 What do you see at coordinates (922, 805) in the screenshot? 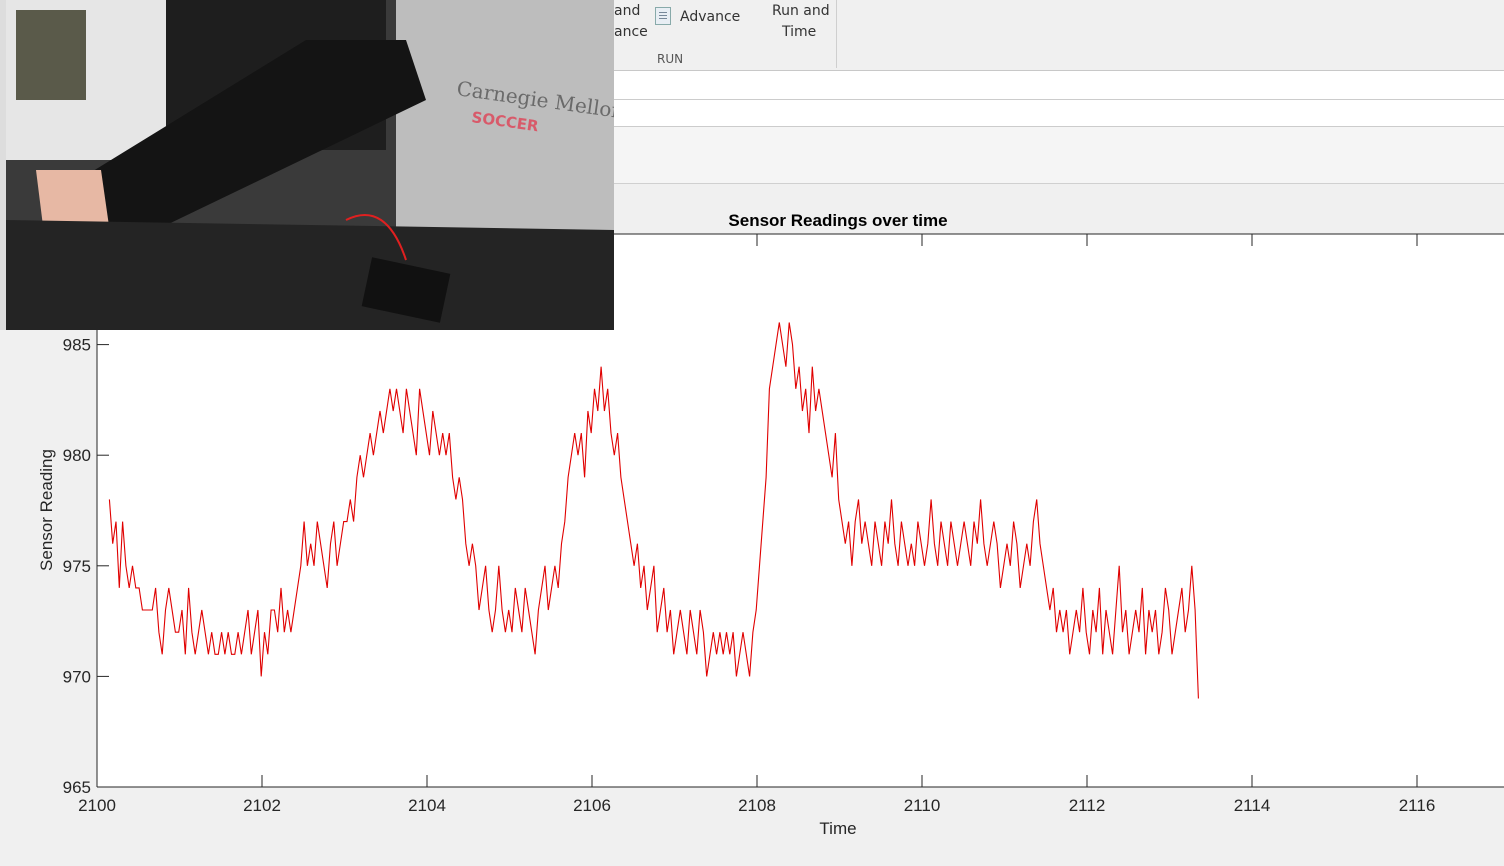
I see `x-tick-label: 2110` at bounding box center [922, 805].